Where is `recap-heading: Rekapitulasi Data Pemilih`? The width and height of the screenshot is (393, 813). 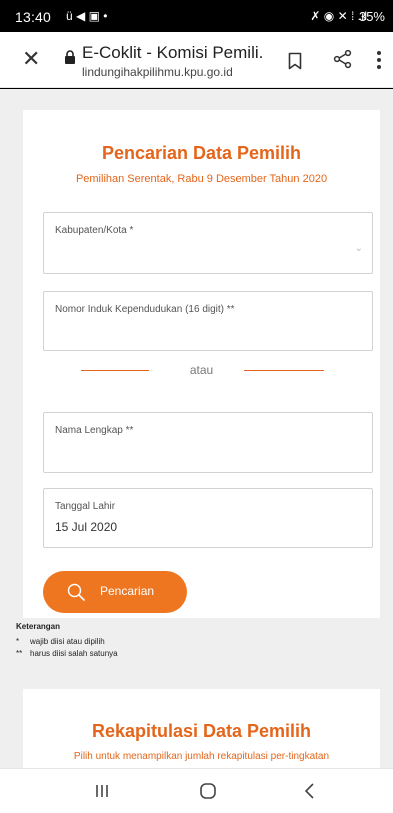
recap-heading: Rekapitulasi Data Pemilih is located at coordinates (201, 731).